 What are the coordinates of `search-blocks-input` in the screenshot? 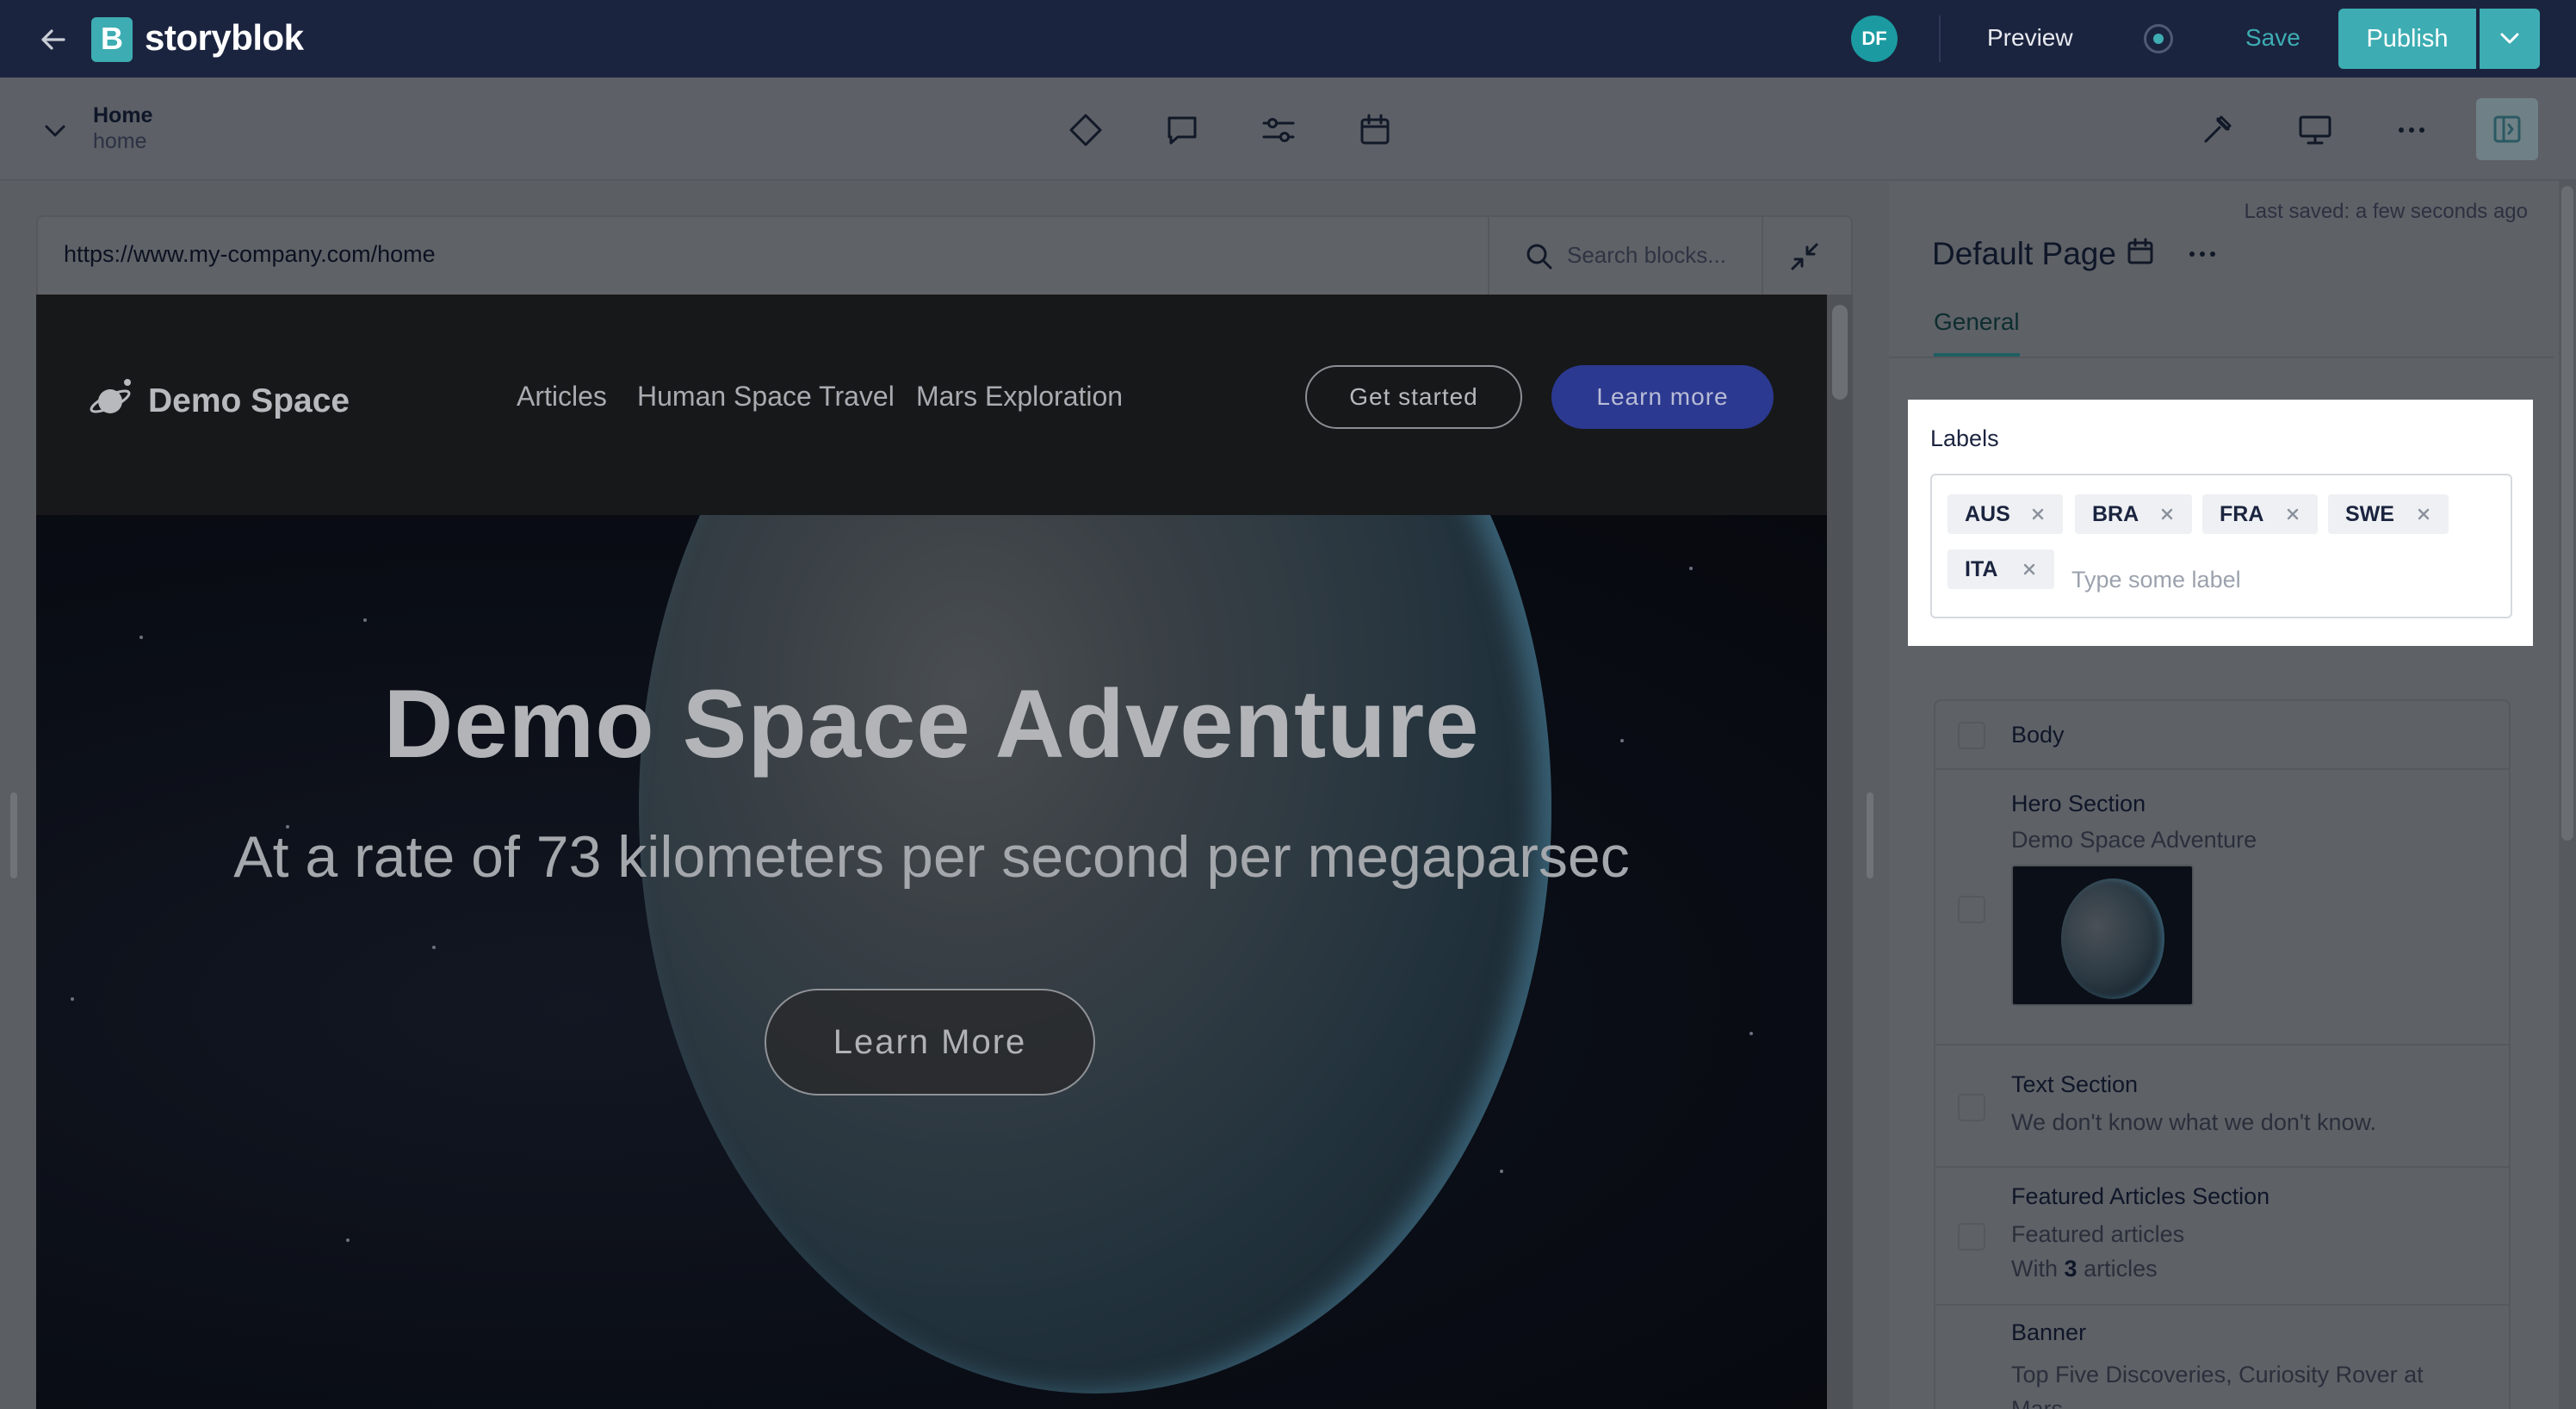 It's located at (1657, 255).